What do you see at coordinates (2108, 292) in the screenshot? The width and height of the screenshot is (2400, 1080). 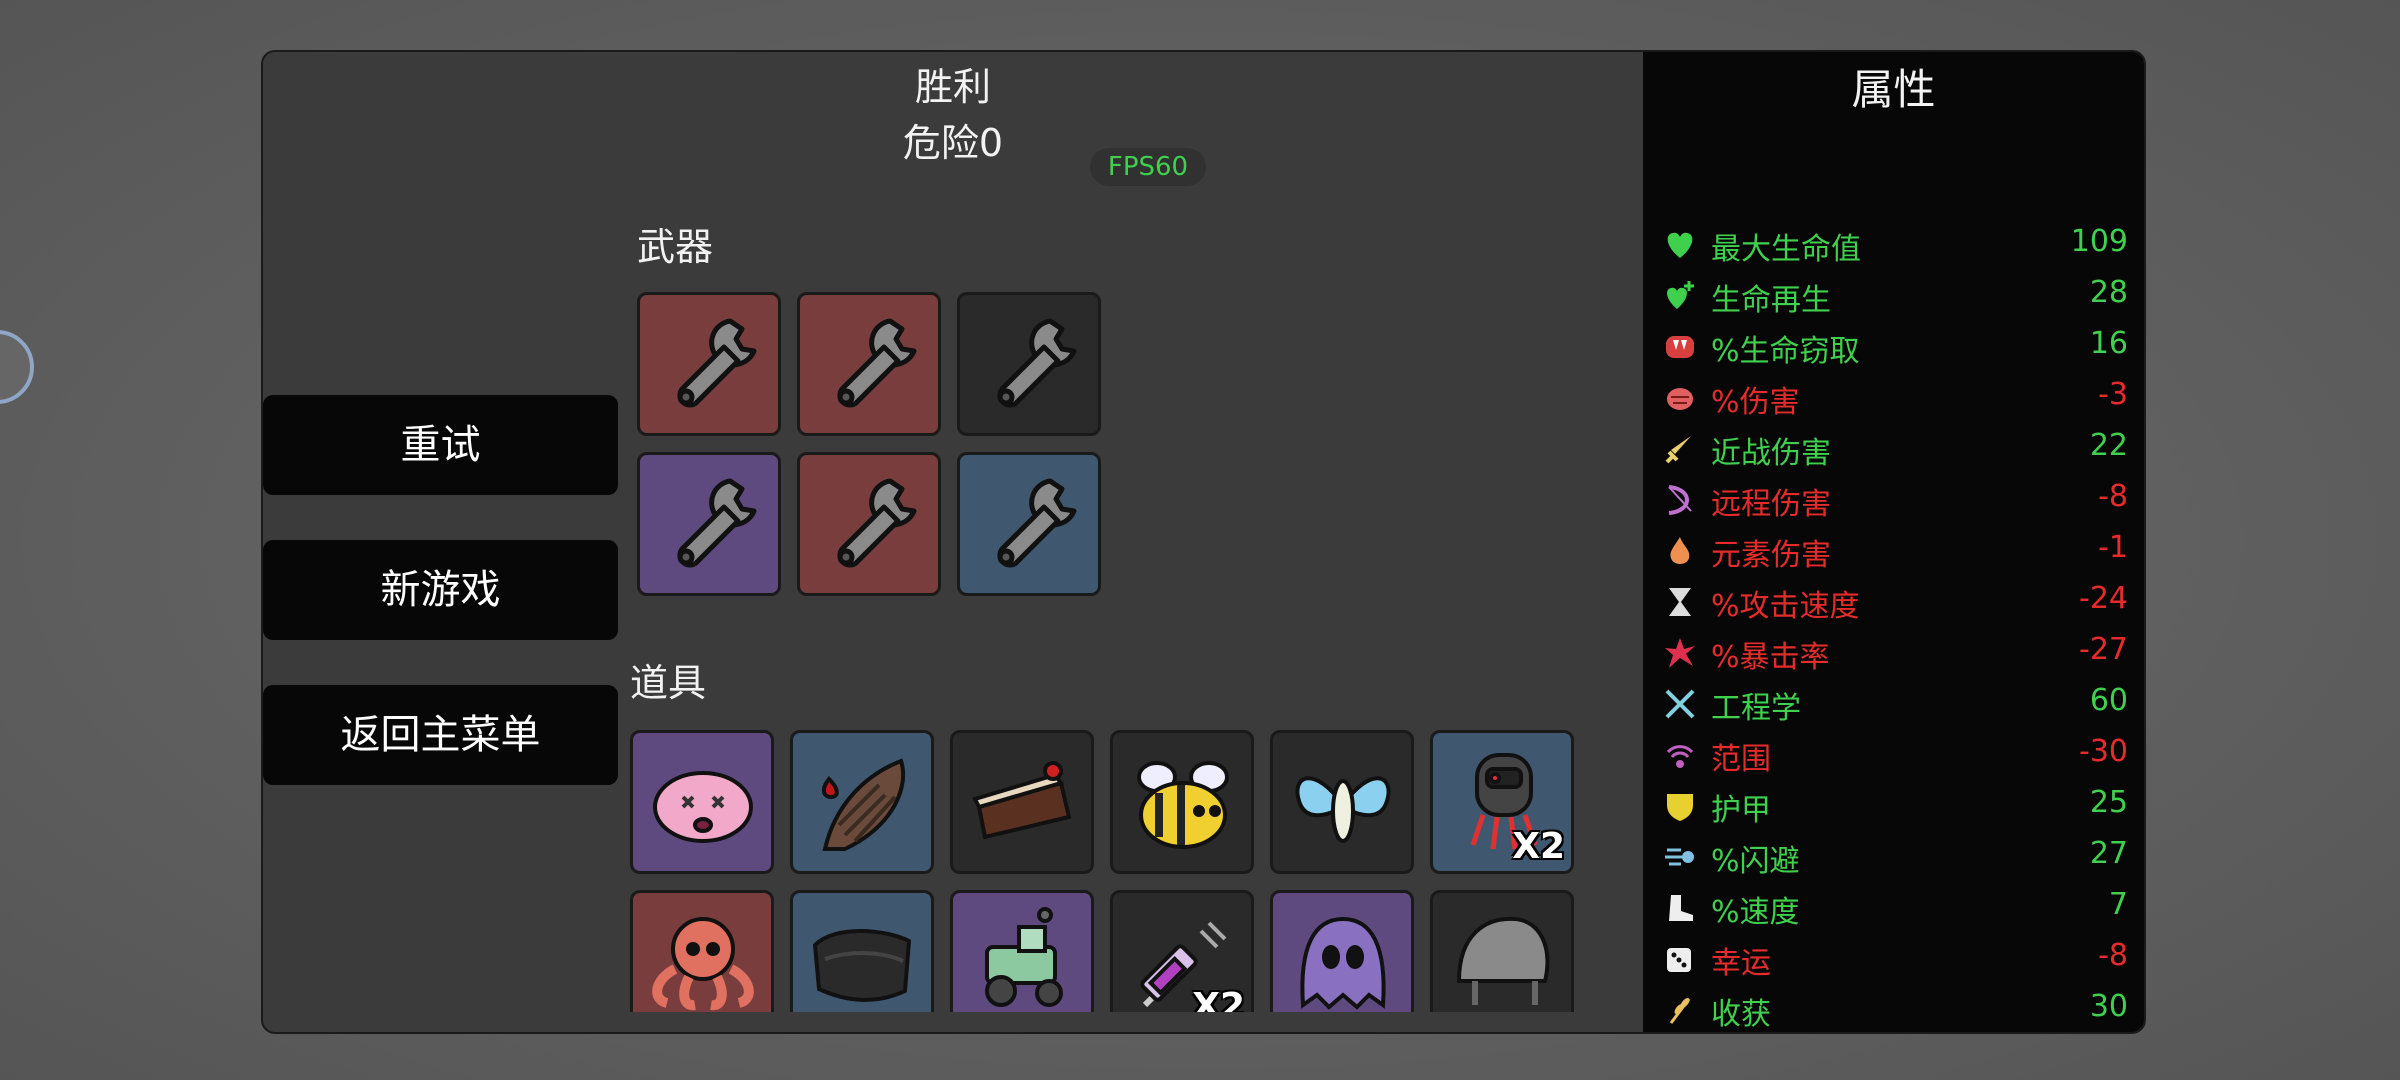 I see `stat-value: 28` at bounding box center [2108, 292].